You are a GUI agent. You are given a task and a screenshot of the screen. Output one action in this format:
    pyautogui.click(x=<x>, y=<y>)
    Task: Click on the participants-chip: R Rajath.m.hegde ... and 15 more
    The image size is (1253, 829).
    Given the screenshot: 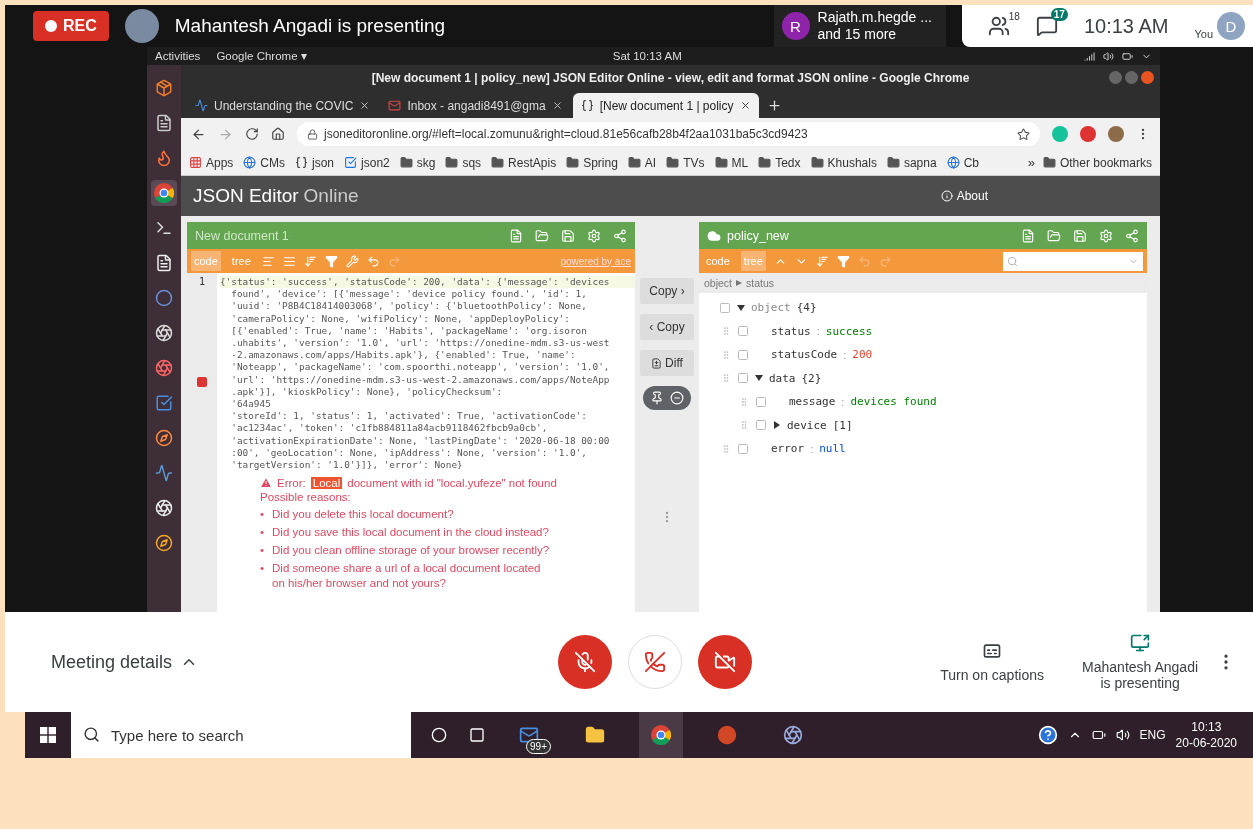 What is the action you would take?
    pyautogui.click(x=859, y=26)
    